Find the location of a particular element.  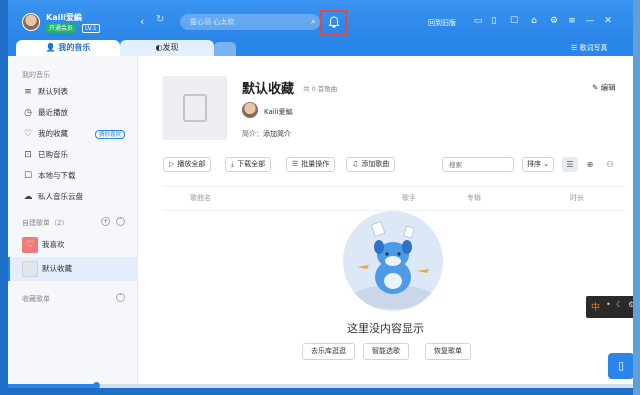

sort-dropdown: 排序 ⌄ is located at coordinates (538, 164).